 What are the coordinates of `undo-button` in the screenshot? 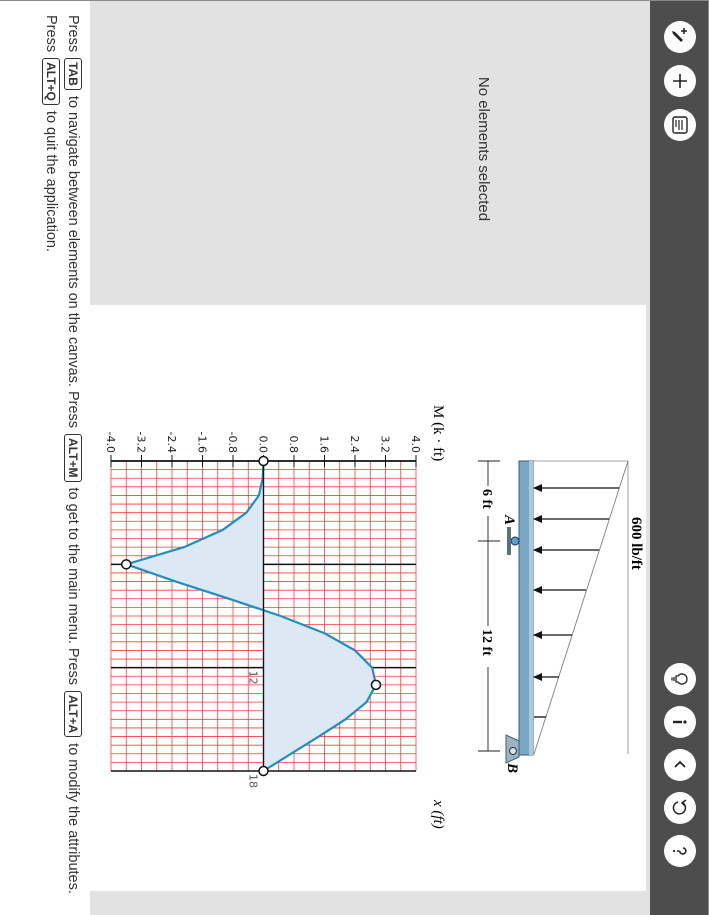 It's located at (680, 808).